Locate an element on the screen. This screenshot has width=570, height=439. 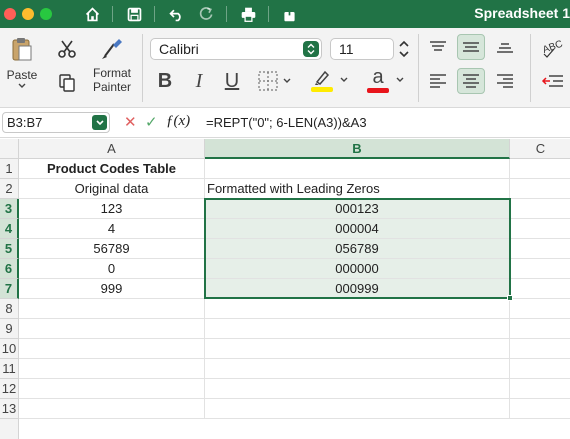
align-left-button is located at coordinates (438, 81).